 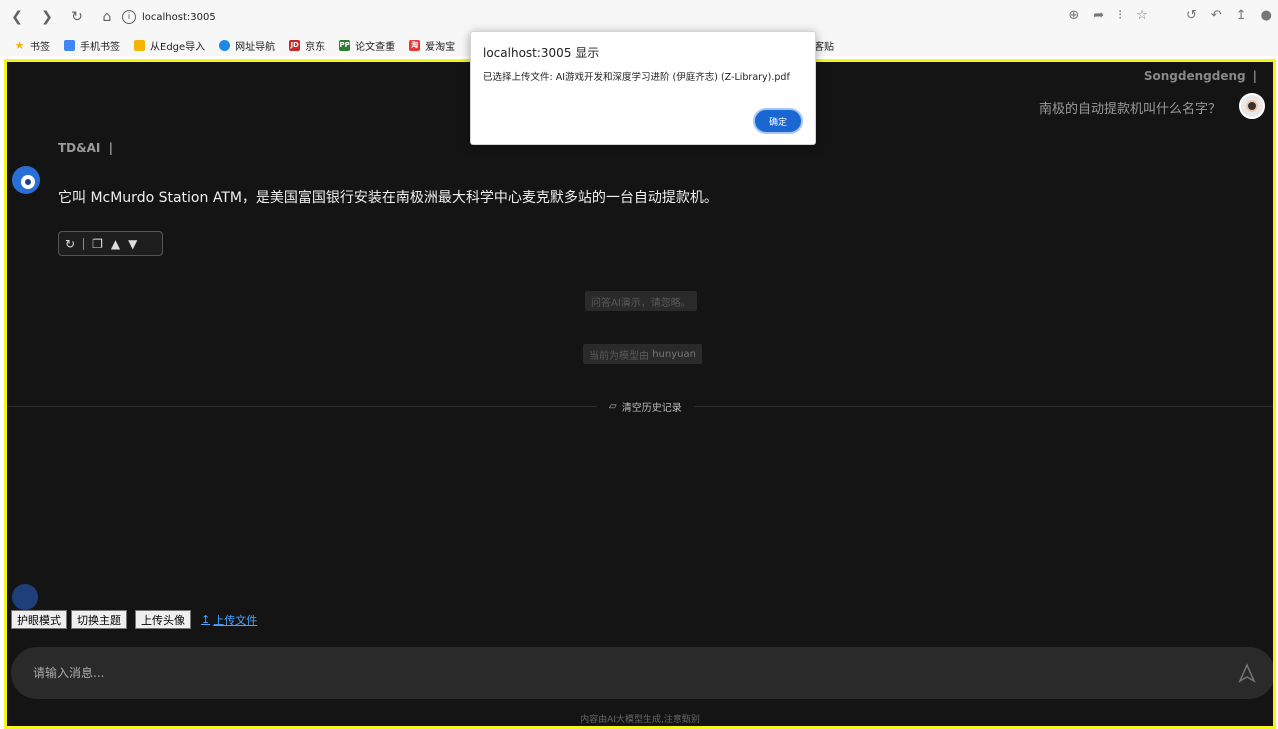 I want to click on bookmark-item: JD 京东, so click(x=307, y=45).